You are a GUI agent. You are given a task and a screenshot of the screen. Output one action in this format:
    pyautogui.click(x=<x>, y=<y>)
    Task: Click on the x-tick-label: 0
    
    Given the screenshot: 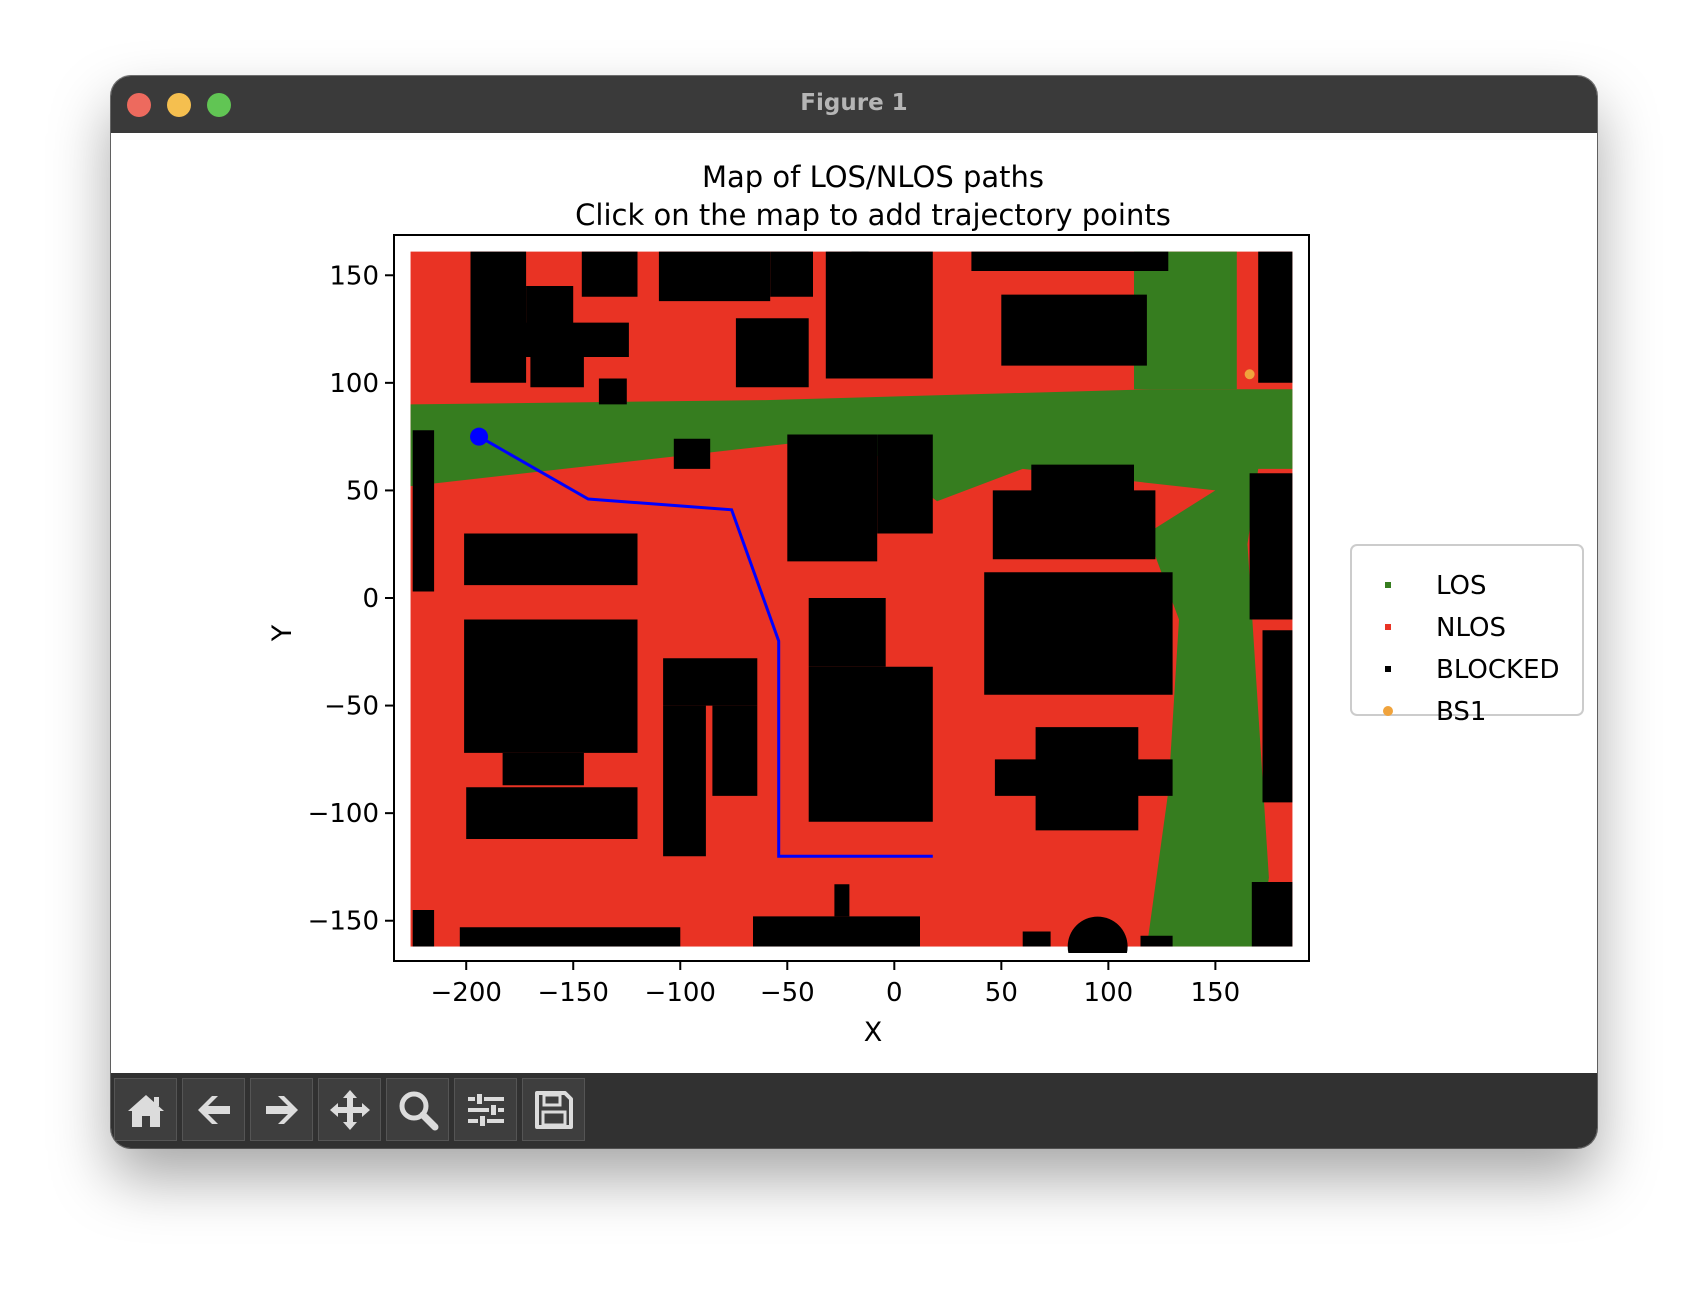 What is the action you would take?
    pyautogui.click(x=894, y=993)
    